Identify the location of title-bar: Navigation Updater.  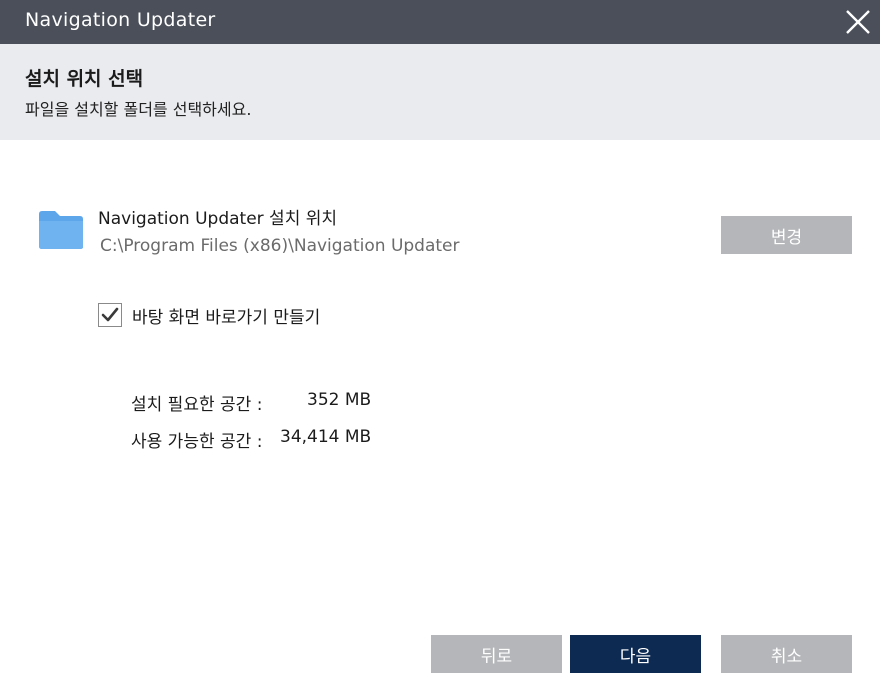
(440, 22).